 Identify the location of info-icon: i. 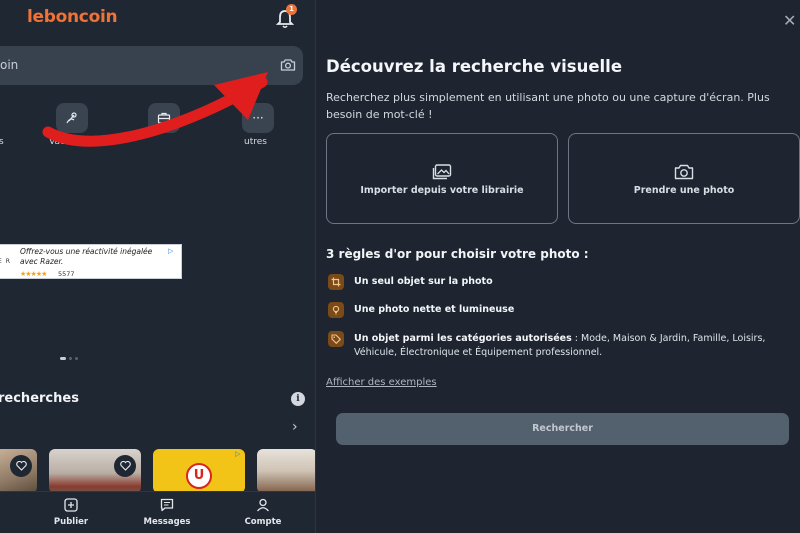
(298, 399).